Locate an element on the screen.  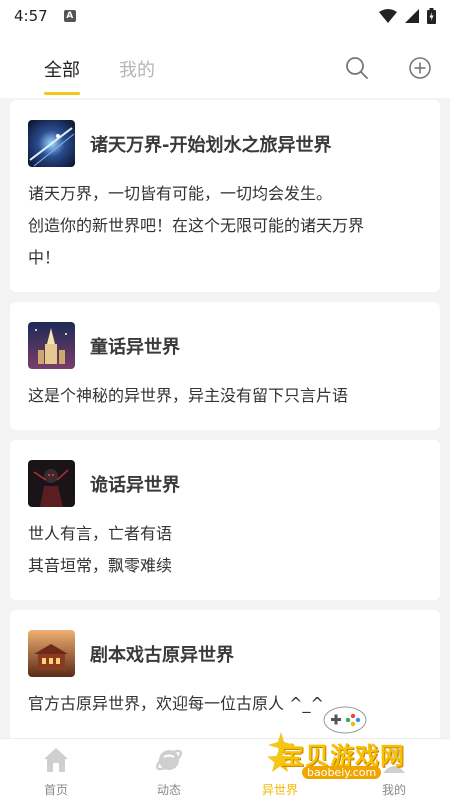
ancient-city-image is located at coordinates (51, 653).